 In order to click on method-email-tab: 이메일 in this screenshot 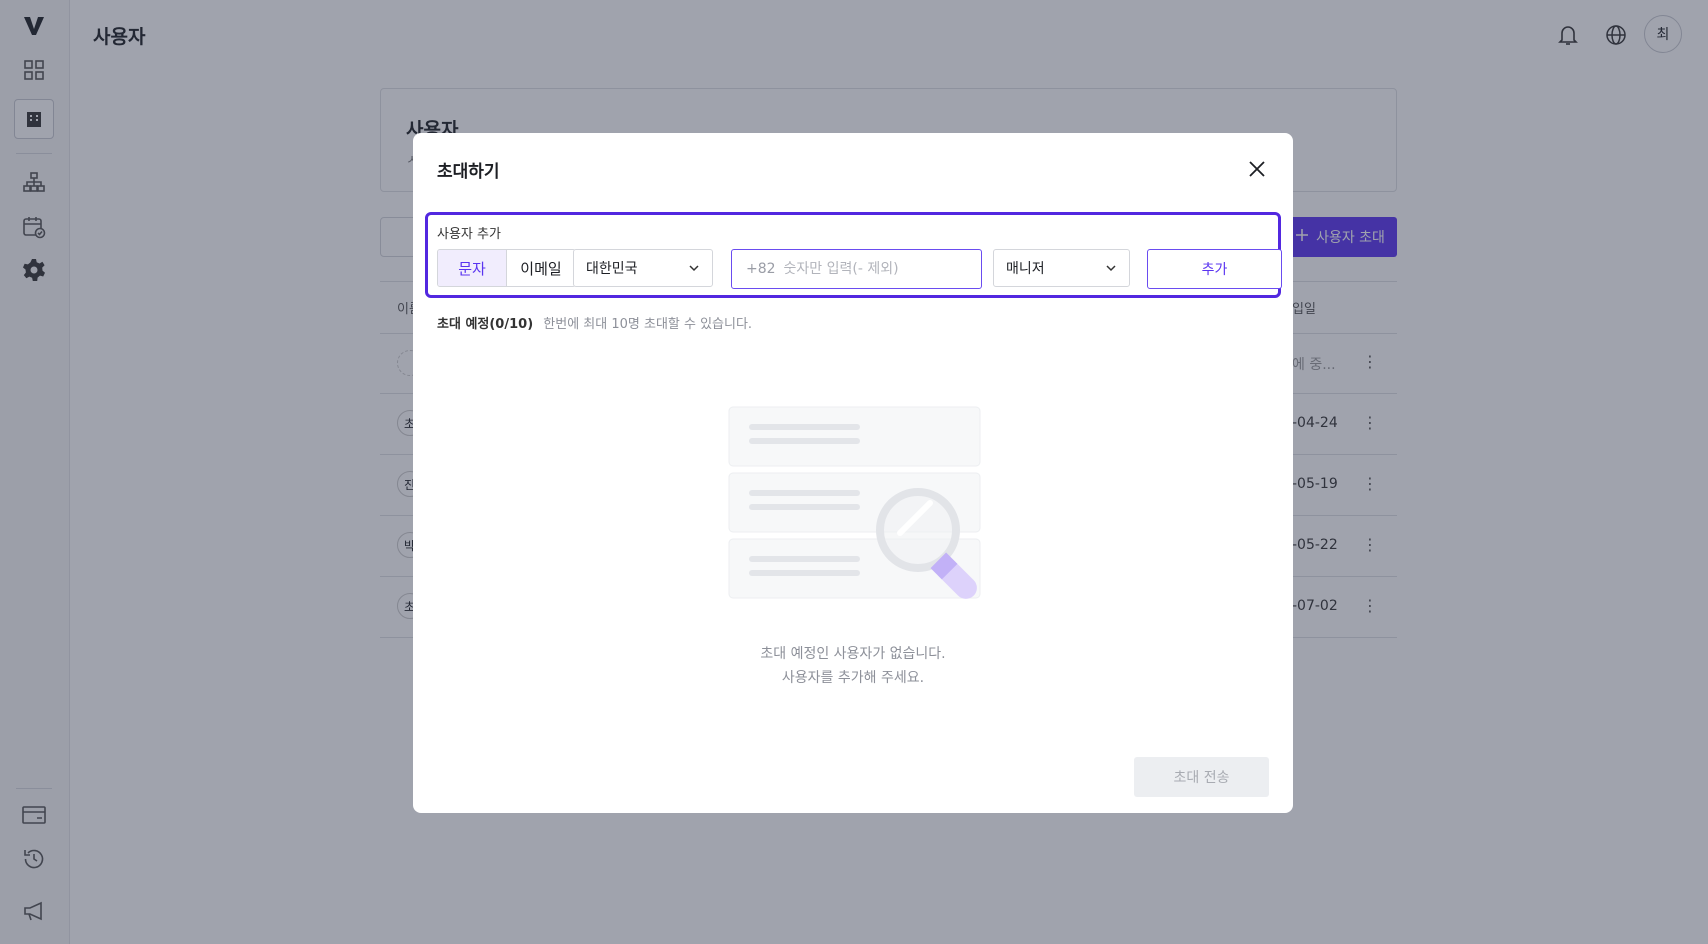, I will do `click(541, 268)`.